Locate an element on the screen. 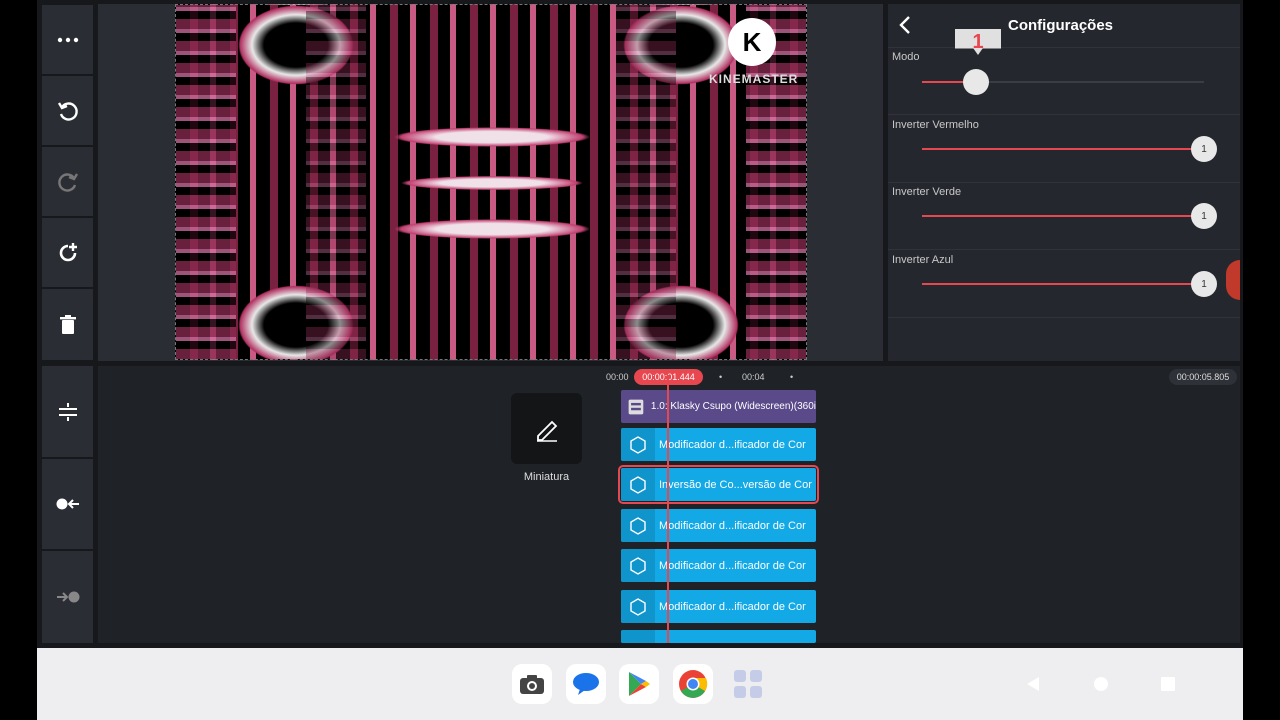 The height and width of the screenshot is (720, 1280). thumbnail-button is located at coordinates (546, 428).